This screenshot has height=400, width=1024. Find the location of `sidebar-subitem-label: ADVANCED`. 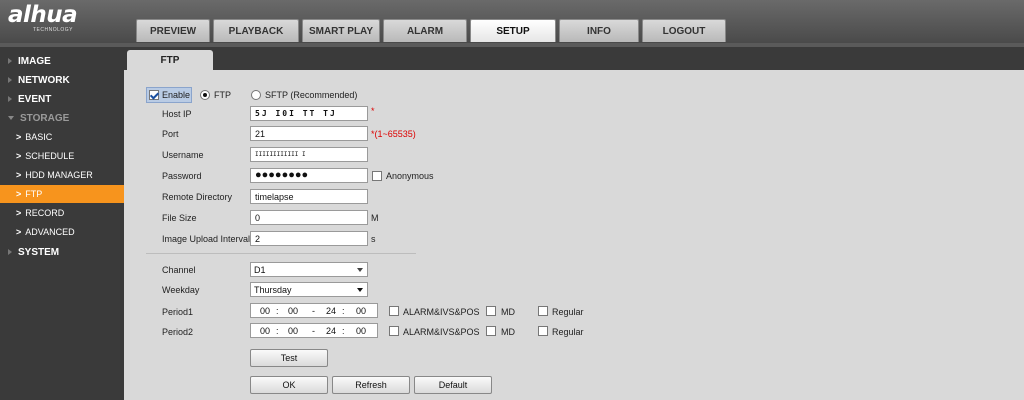

sidebar-subitem-label: ADVANCED is located at coordinates (50, 232).